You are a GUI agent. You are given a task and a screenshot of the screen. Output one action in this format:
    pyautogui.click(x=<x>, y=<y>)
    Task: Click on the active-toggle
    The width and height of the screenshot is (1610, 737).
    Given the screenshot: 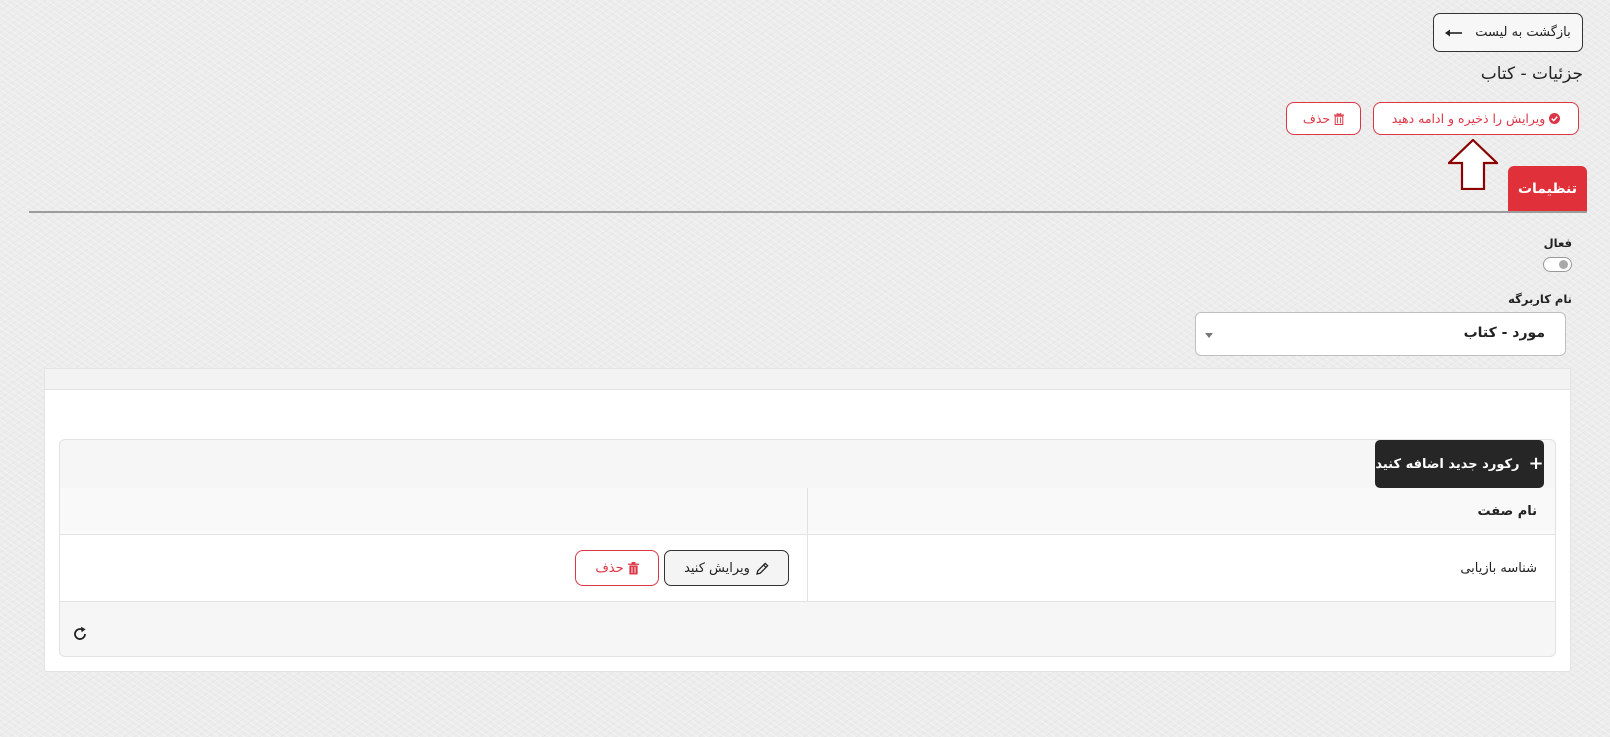 What is the action you would take?
    pyautogui.click(x=1557, y=264)
    